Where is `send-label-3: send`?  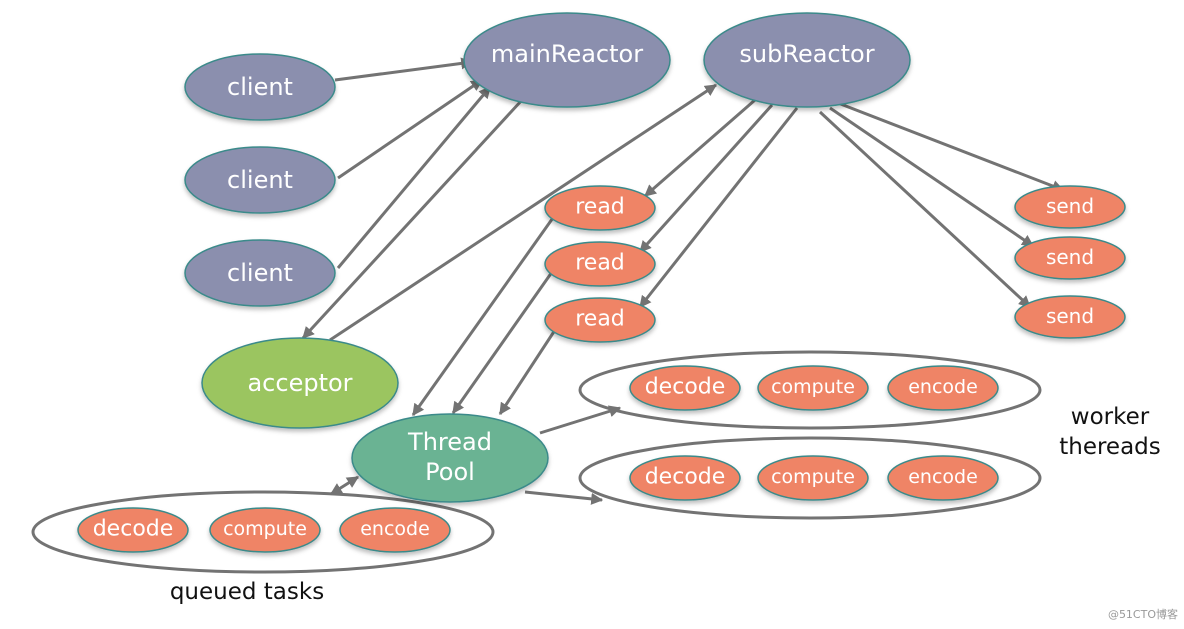 send-label-3: send is located at coordinates (1070, 316).